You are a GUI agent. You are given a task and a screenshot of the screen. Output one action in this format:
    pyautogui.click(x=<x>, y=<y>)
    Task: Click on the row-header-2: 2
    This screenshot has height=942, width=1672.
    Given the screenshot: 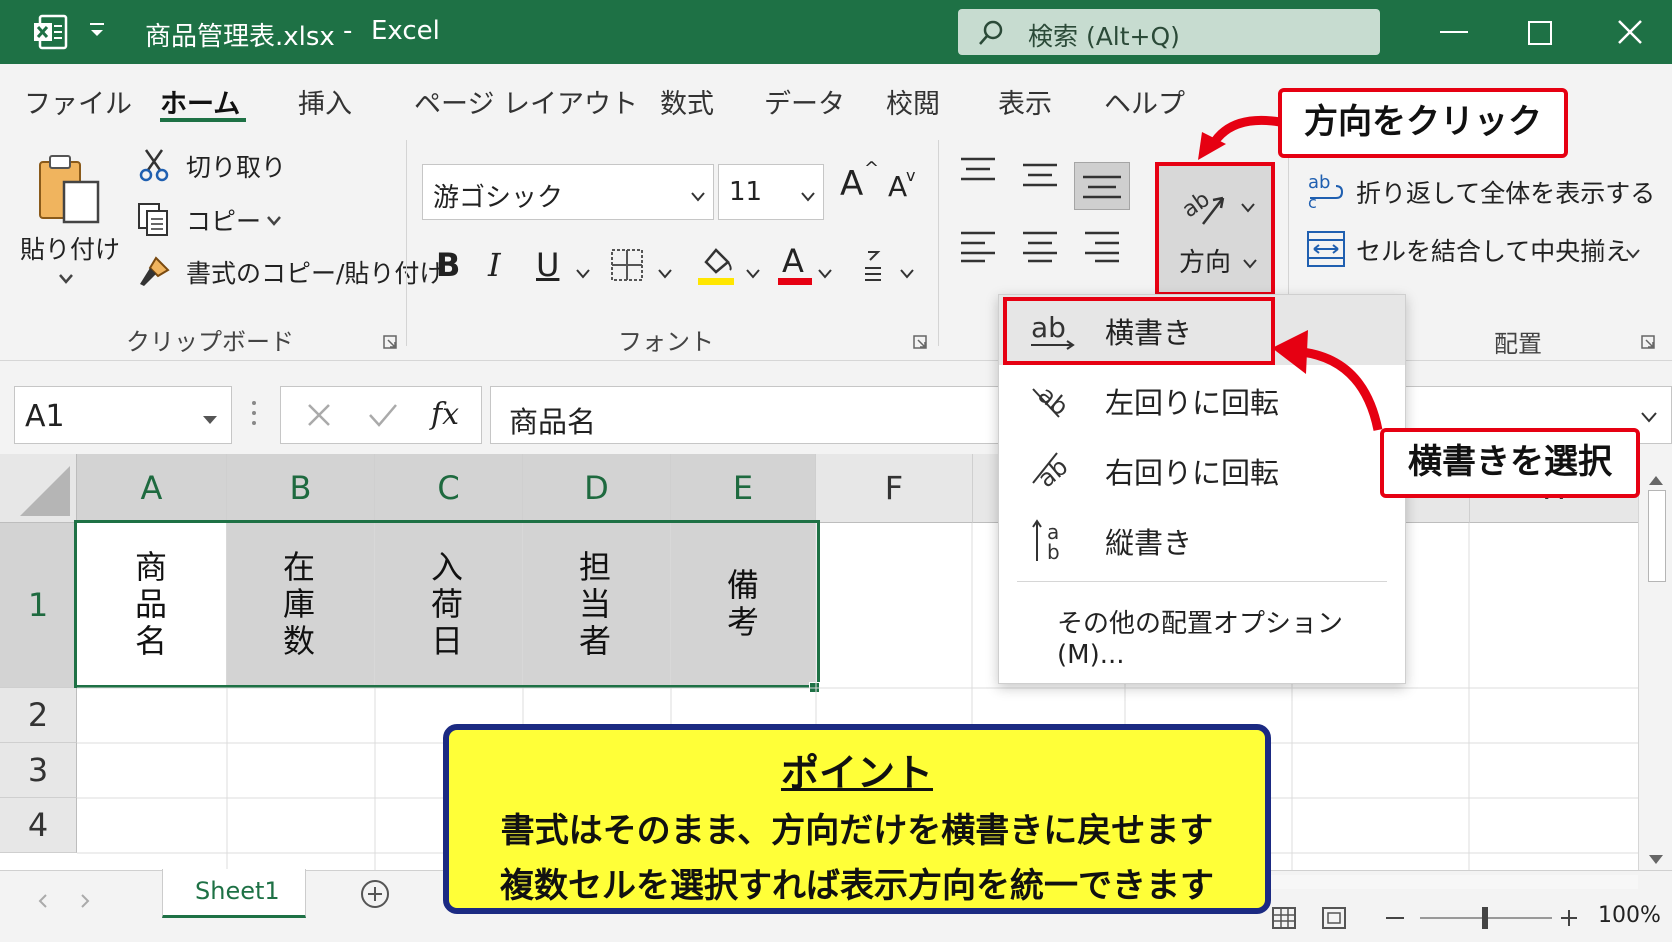 What is the action you would take?
    pyautogui.click(x=38, y=715)
    